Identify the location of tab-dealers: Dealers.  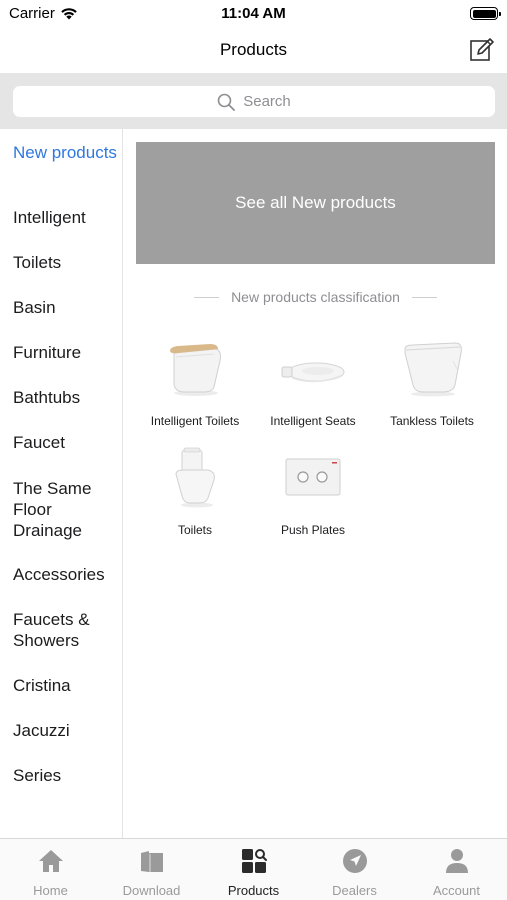
(354, 869).